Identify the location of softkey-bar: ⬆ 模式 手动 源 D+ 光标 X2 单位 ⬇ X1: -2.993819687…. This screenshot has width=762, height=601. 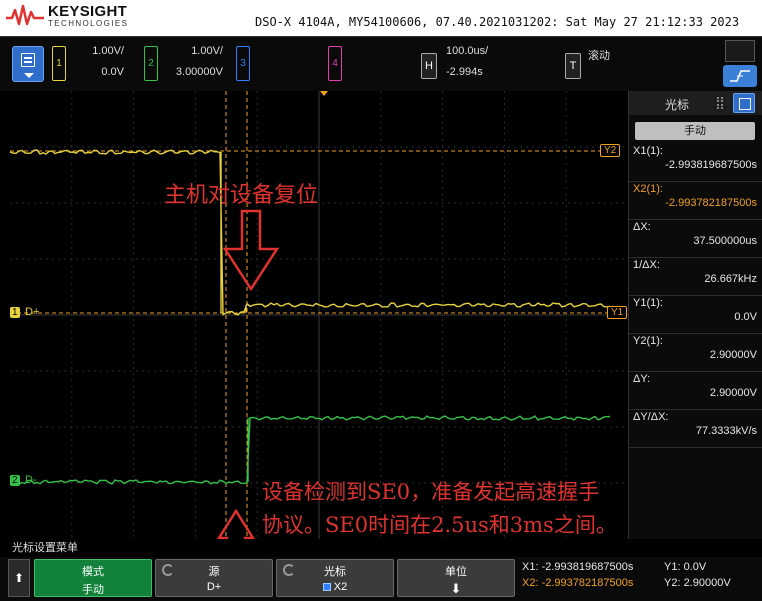
(381, 579).